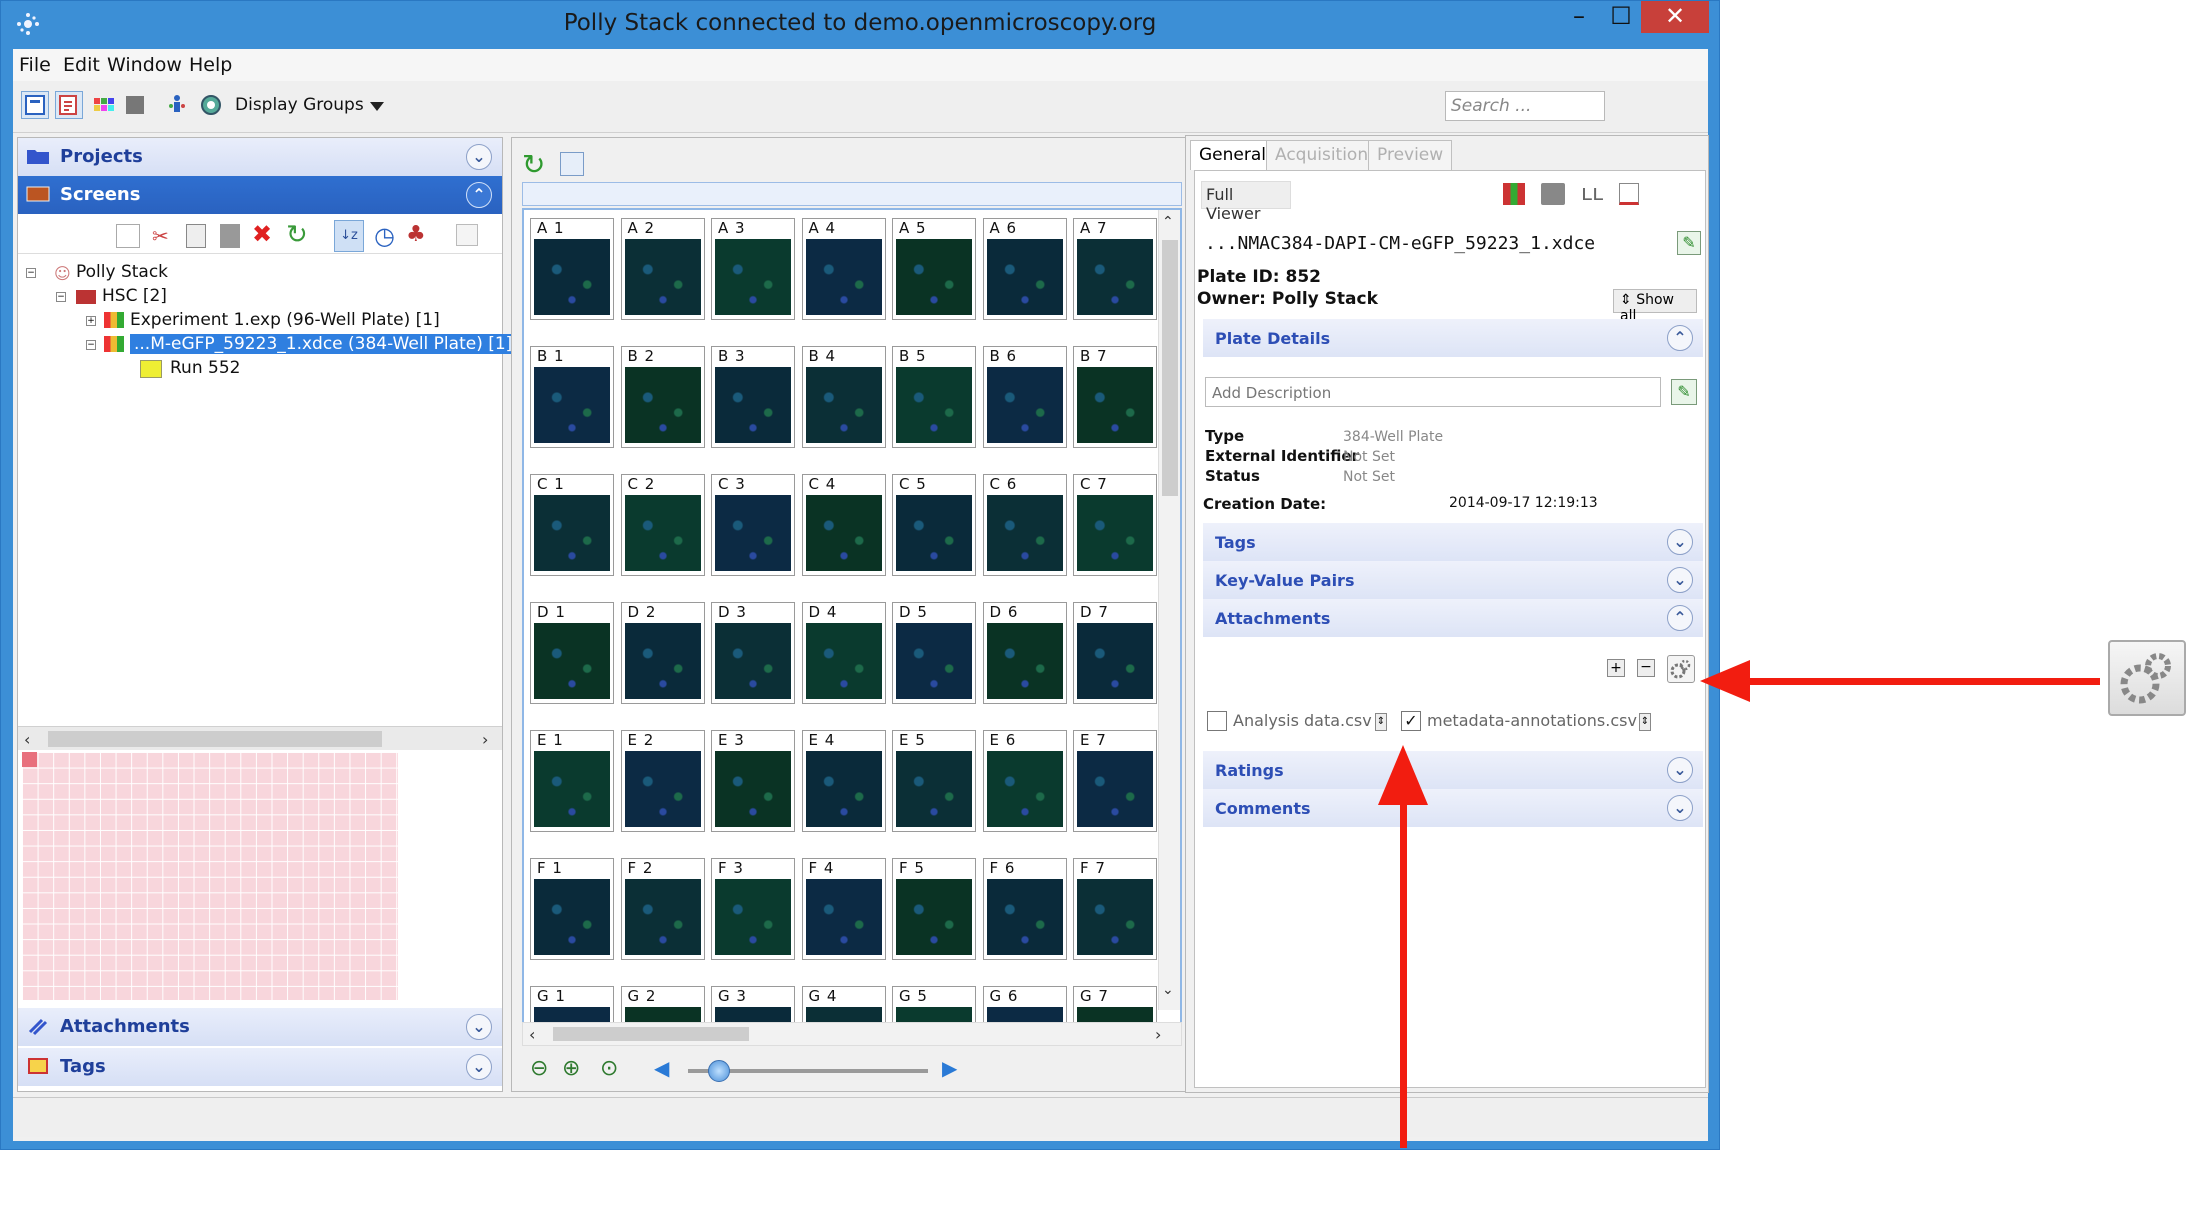 The width and height of the screenshot is (2187, 1207). Describe the element at coordinates (1655, 306) in the screenshot. I see `show-all-button: ⇕ Show all` at that location.